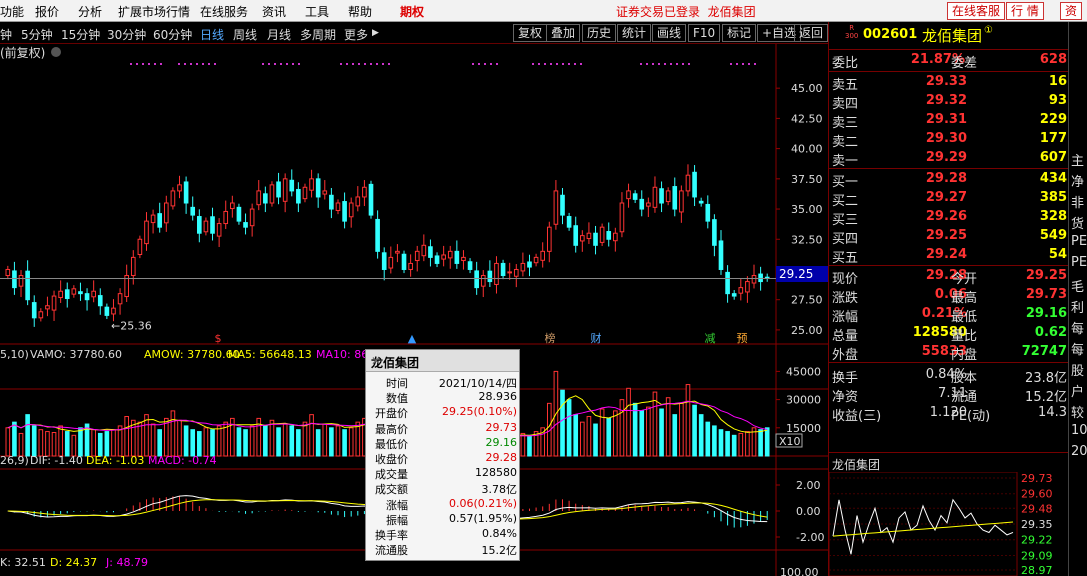  What do you see at coordinates (1071, 11) in the screenshot?
I see `trade-button: 资` at bounding box center [1071, 11].